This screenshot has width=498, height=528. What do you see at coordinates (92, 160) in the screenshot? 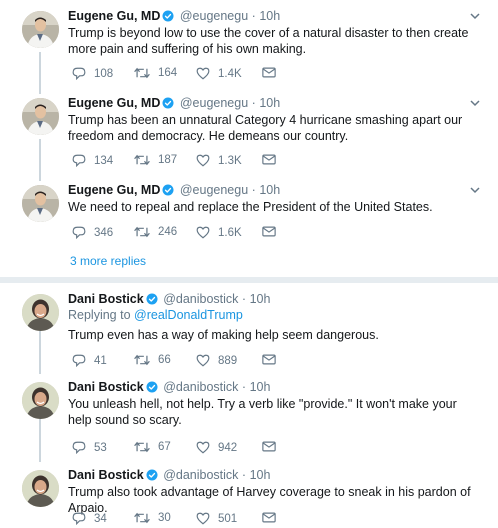
I see `reply-button: 134` at bounding box center [92, 160].